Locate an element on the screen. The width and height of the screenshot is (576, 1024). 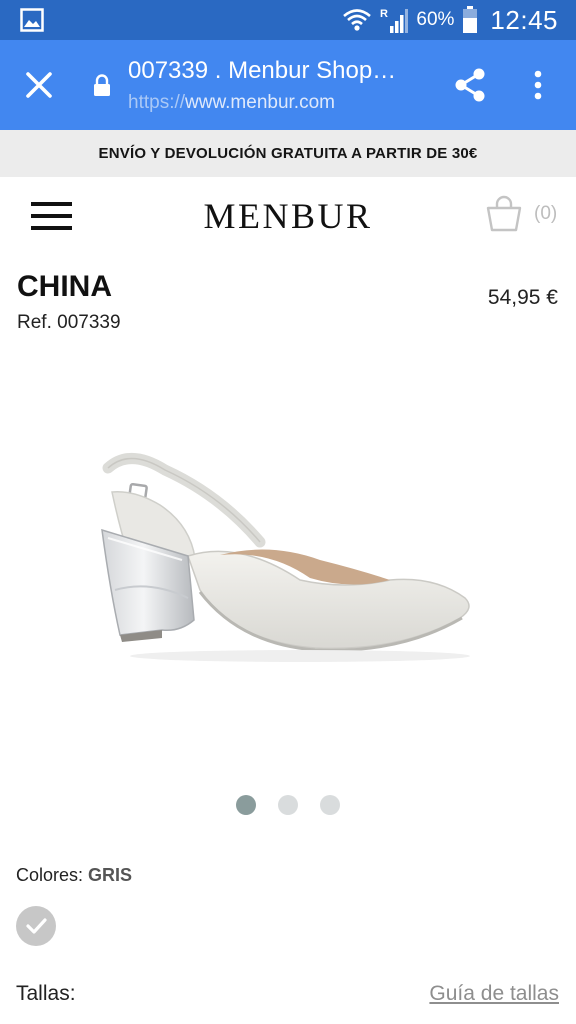
image-pager is located at coordinates (288, 805).